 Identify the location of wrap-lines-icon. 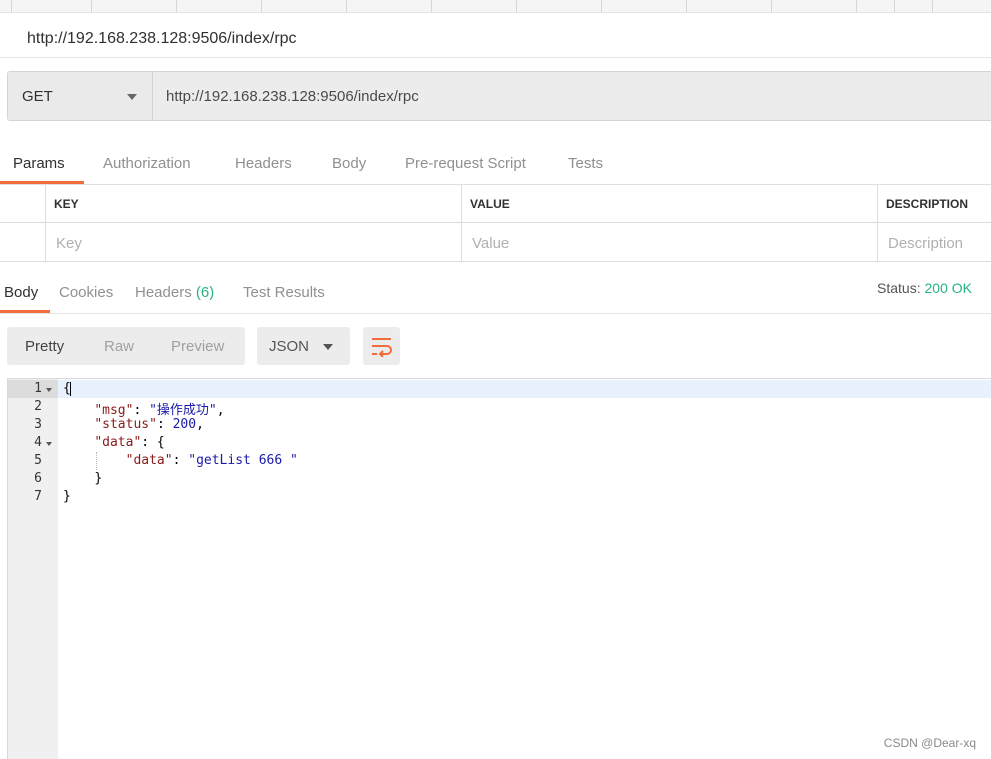
(382, 347).